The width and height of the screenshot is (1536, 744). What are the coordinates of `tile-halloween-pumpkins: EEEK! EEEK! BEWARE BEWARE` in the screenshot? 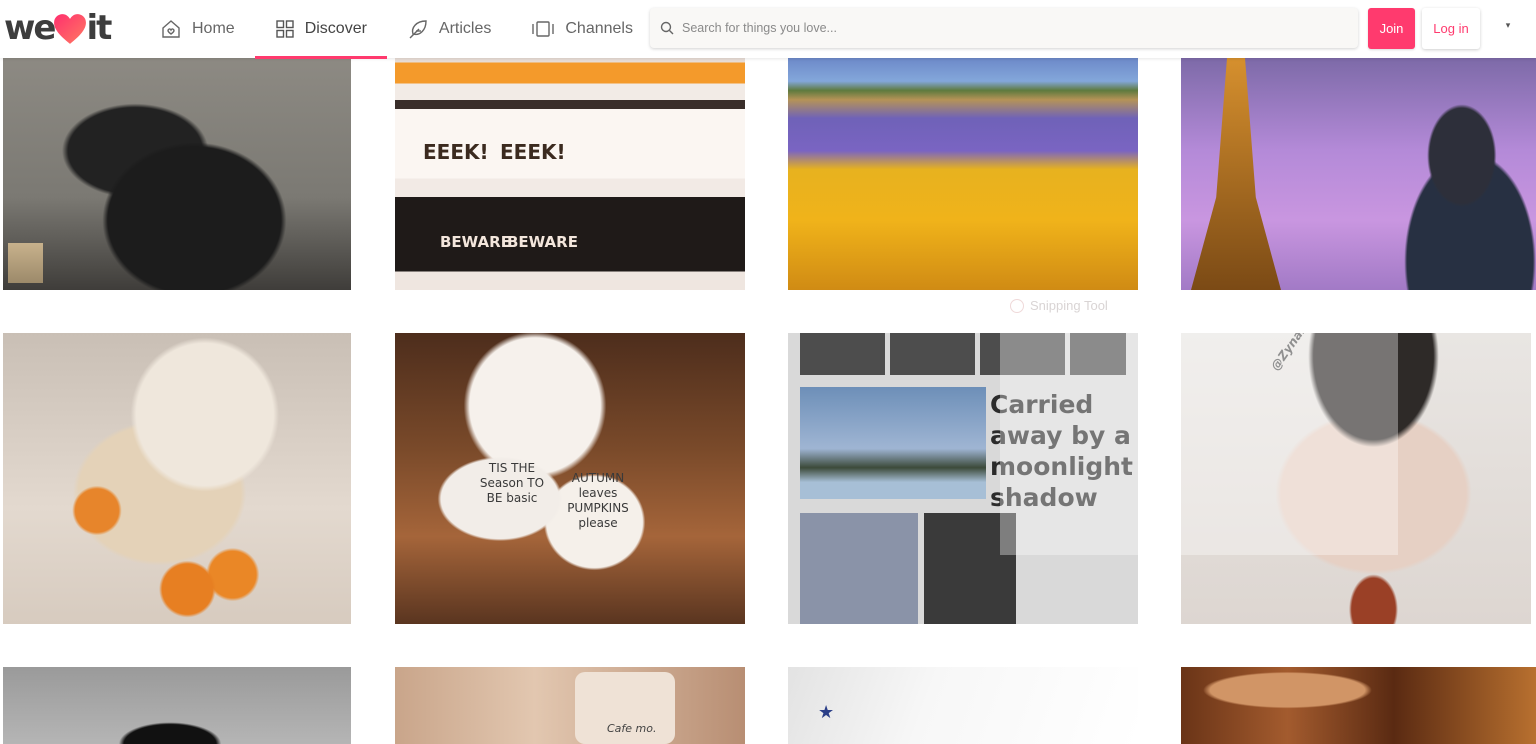 It's located at (570, 174).